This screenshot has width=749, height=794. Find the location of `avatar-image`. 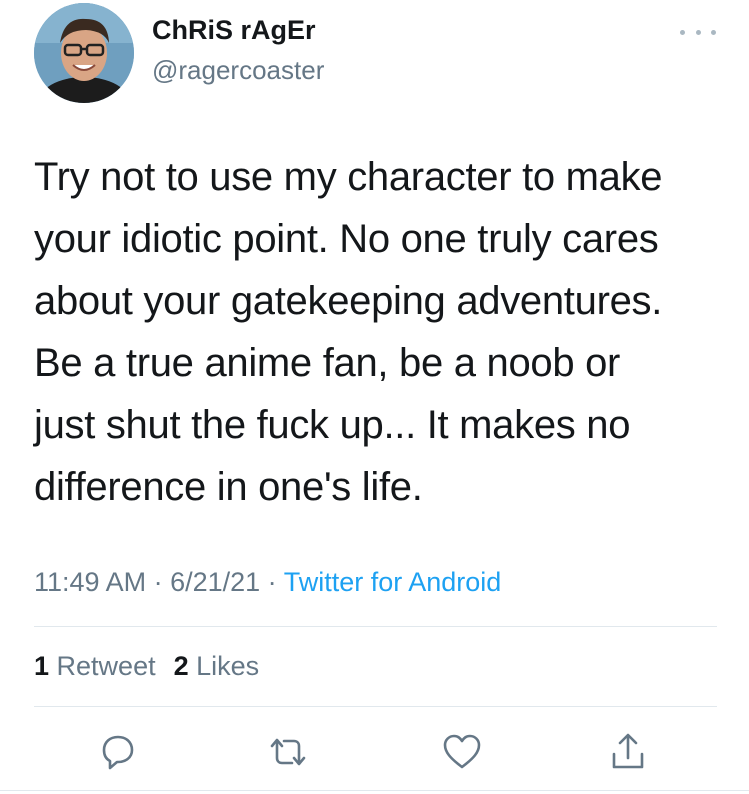

avatar-image is located at coordinates (84, 53).